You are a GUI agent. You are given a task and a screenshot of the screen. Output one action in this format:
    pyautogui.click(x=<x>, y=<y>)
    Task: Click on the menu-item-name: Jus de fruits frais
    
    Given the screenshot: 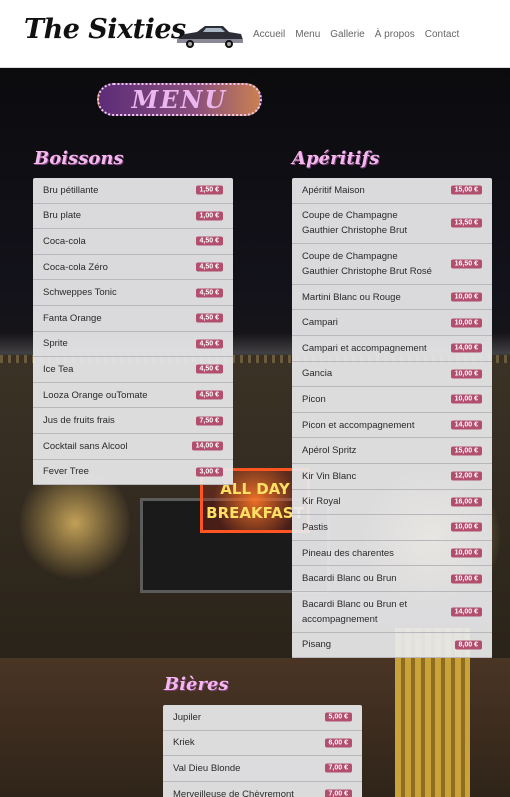 What is the action you would take?
    pyautogui.click(x=79, y=421)
    